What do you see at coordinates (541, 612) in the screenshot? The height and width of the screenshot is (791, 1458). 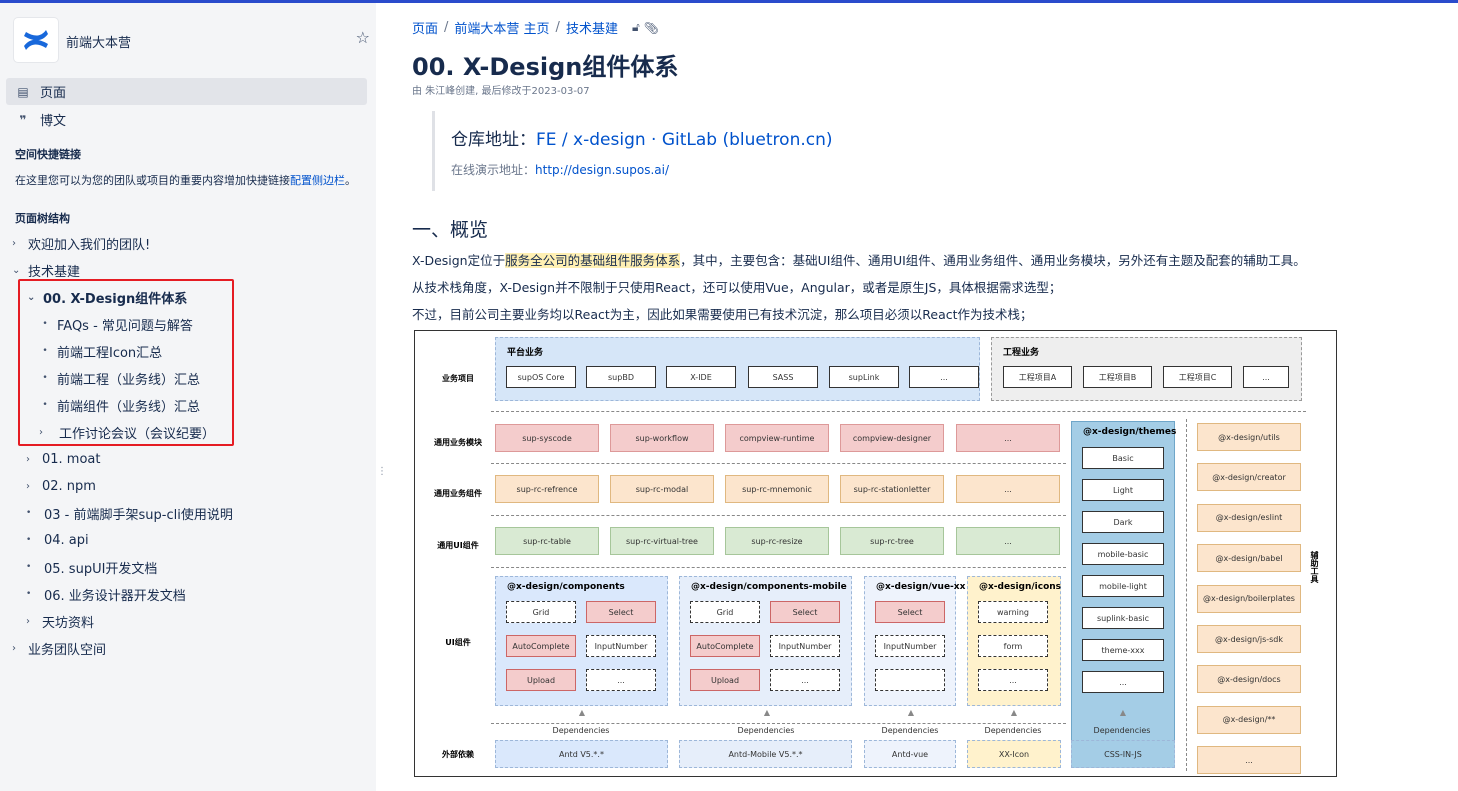 I see `components-group-item: Grid` at bounding box center [541, 612].